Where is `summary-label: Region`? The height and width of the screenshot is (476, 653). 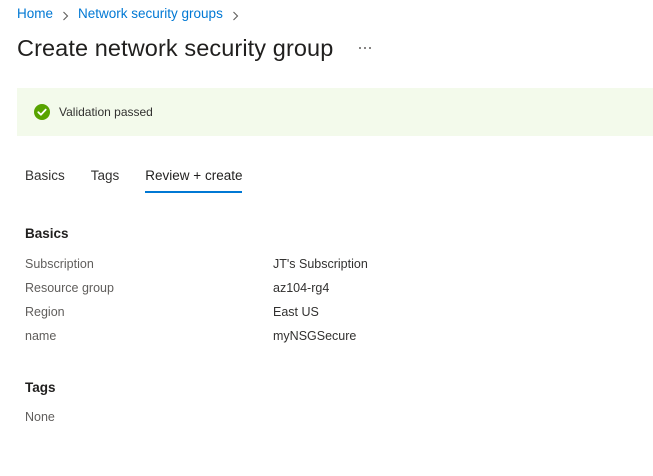
summary-label: Region is located at coordinates (45, 312).